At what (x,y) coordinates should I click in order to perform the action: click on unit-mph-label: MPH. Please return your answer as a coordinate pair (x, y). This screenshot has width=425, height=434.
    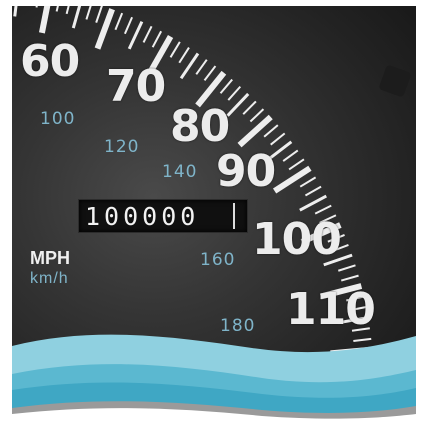
    Looking at the image, I should click on (50, 258).